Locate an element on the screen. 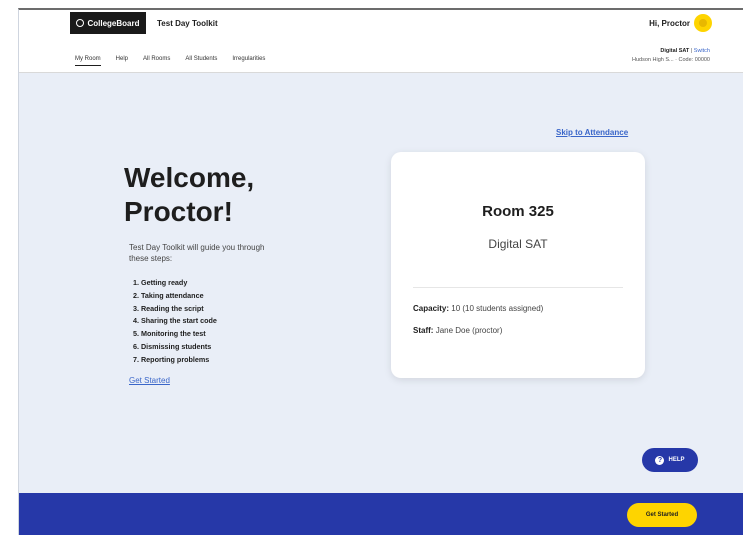  acorn-icon is located at coordinates (80, 23).